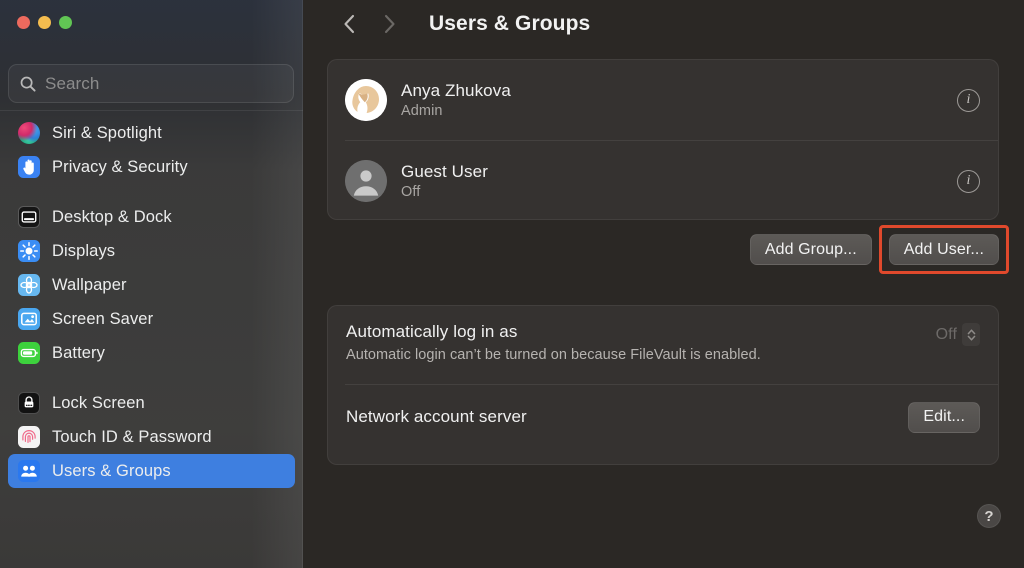  What do you see at coordinates (29, 285) in the screenshot?
I see `flower-icon` at bounding box center [29, 285].